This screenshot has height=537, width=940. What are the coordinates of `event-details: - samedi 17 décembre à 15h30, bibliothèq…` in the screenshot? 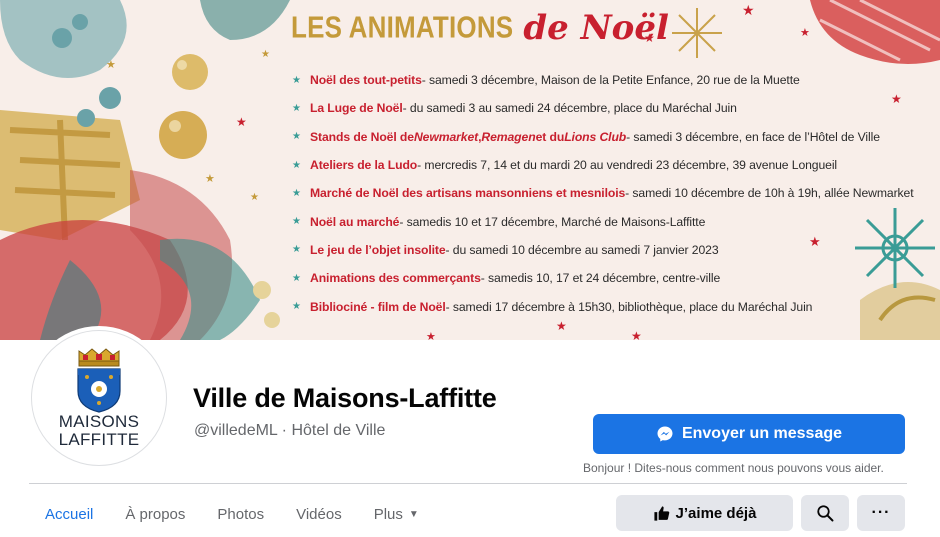 It's located at (629, 306).